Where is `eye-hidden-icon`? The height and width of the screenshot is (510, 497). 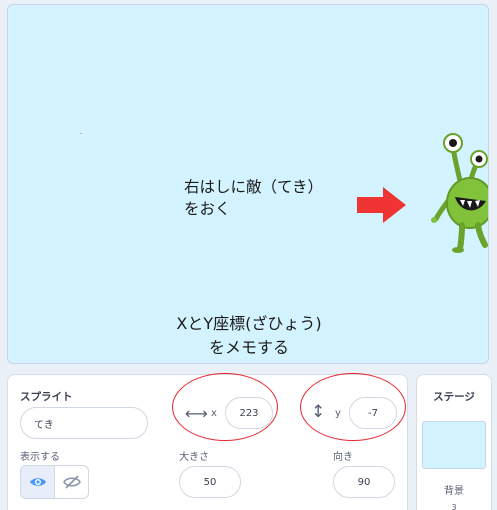 eye-hidden-icon is located at coordinates (71, 482).